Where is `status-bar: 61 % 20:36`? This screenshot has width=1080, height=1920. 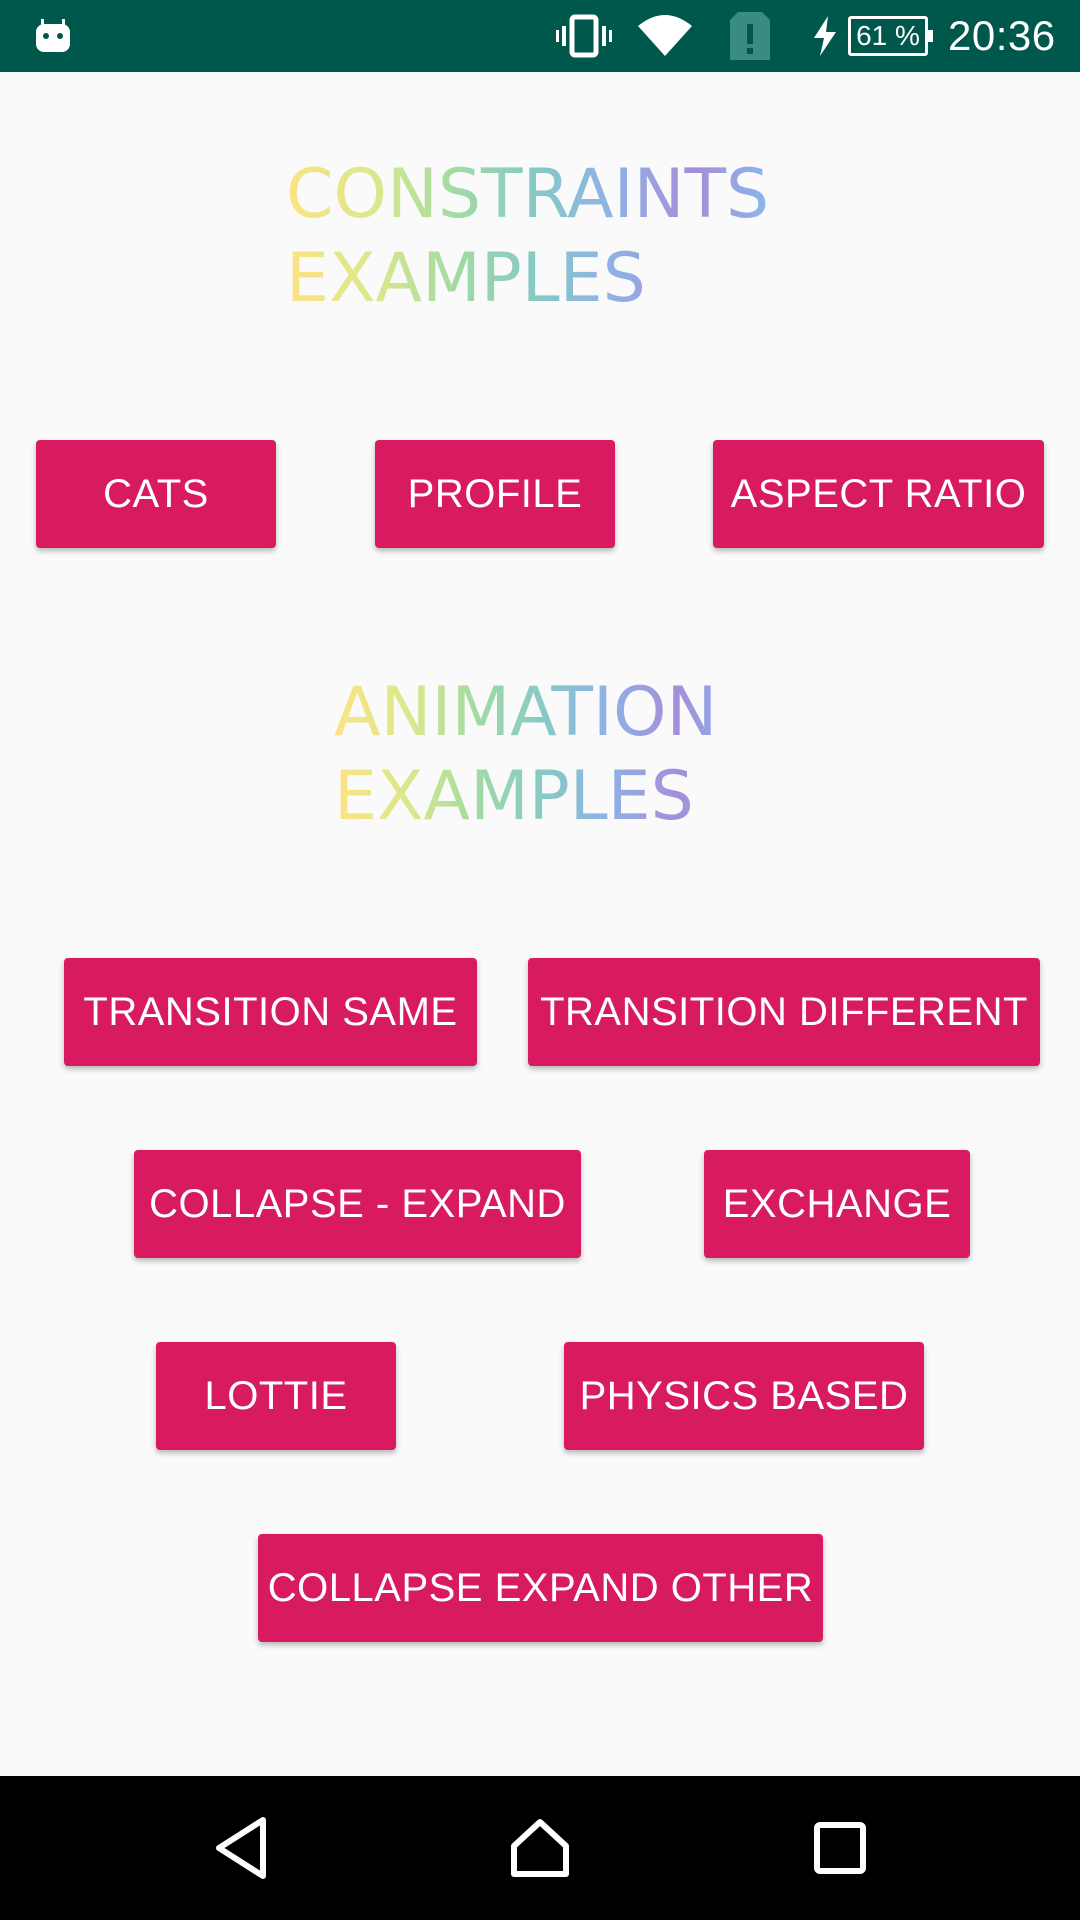
status-bar: 61 % 20:36 is located at coordinates (540, 36).